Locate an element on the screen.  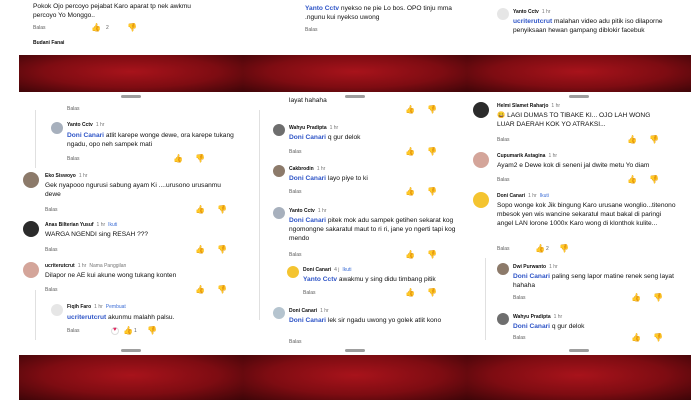
comment-author: Anas Bilterian Yusuf is located at coordinates (69, 225).